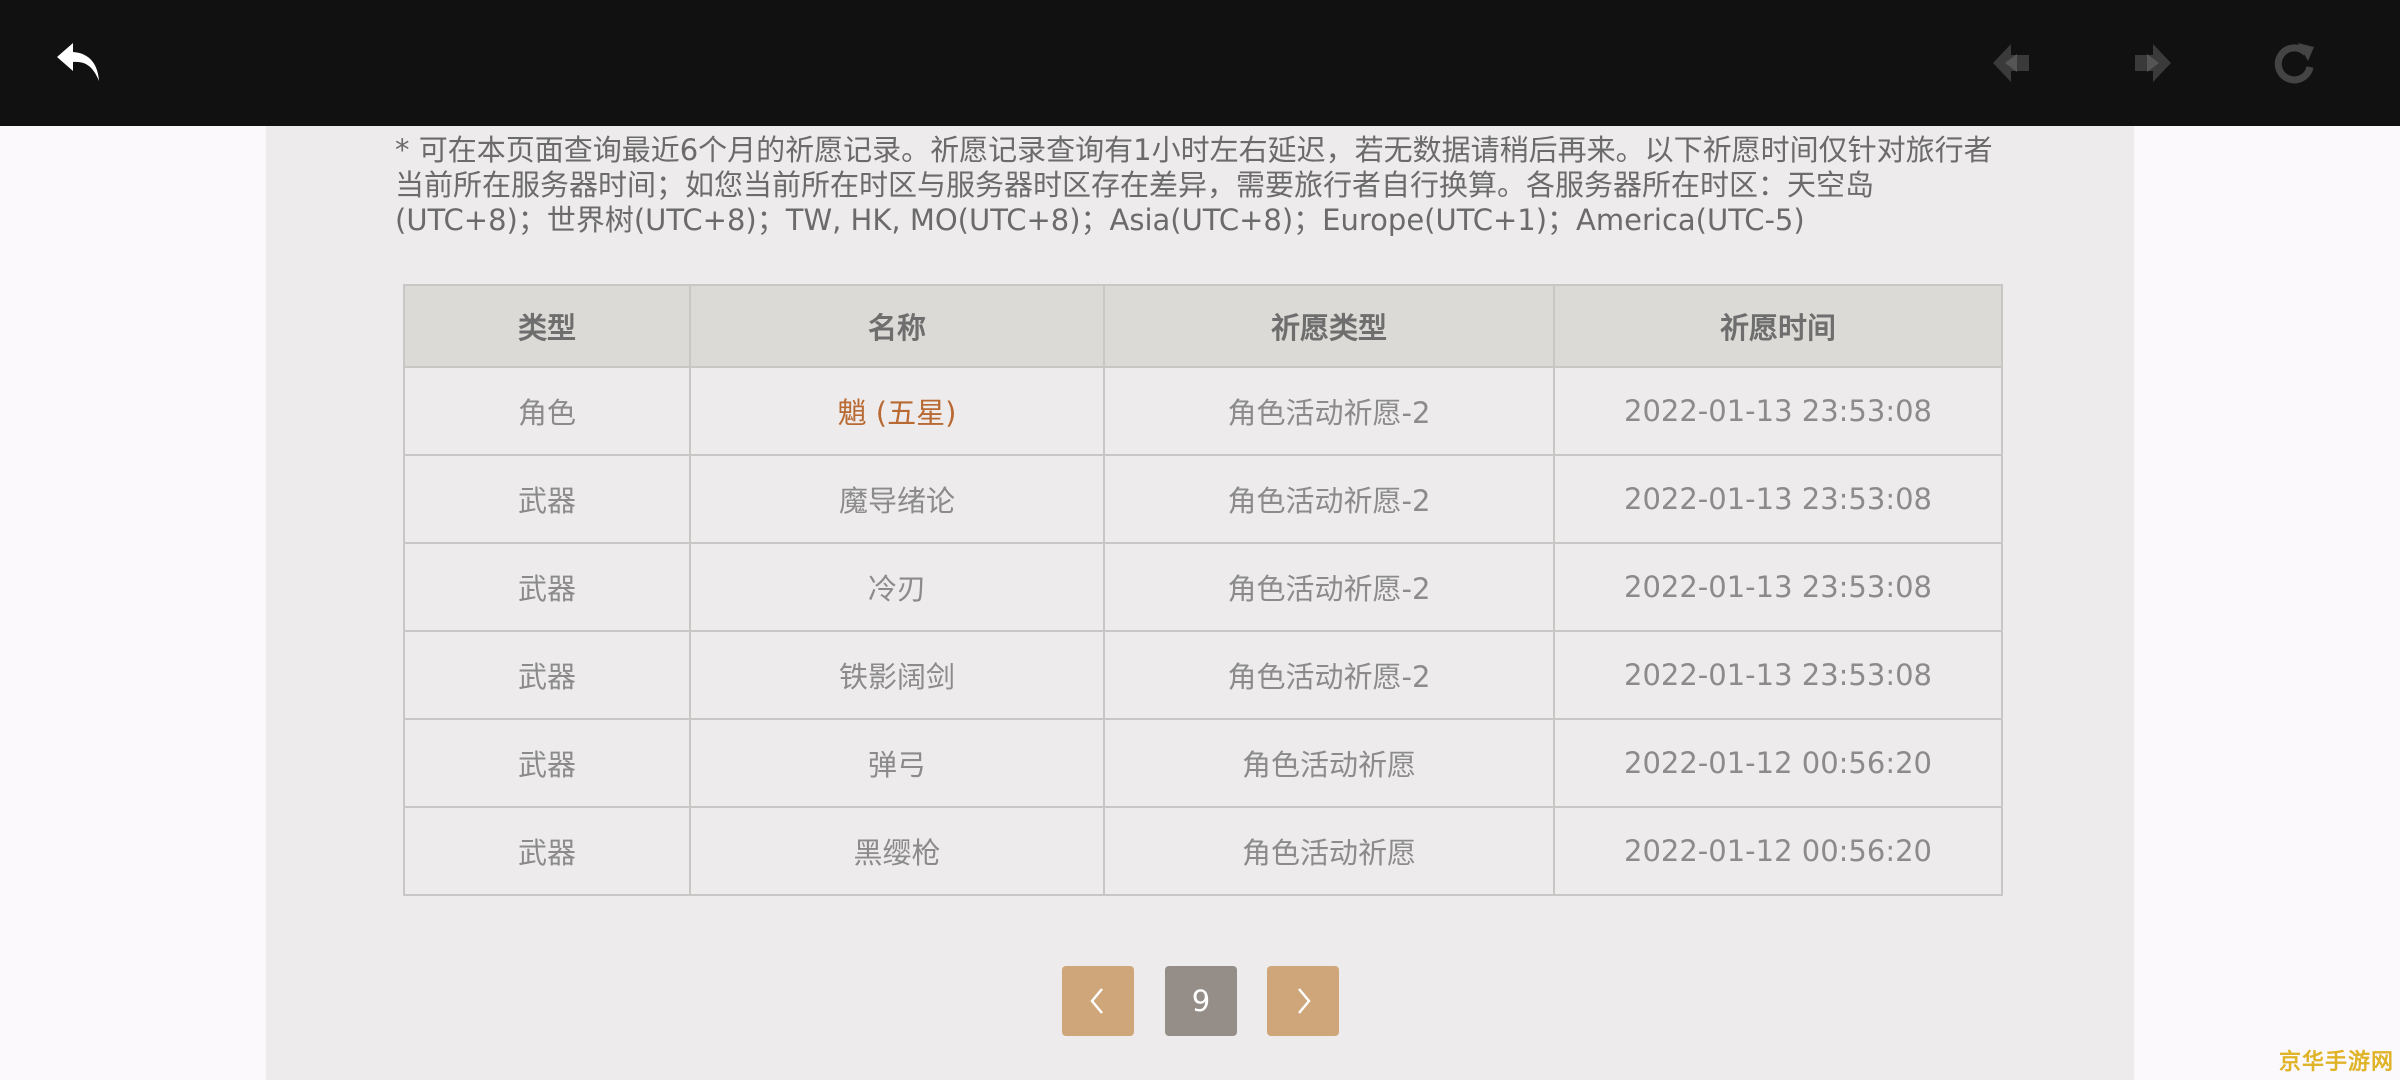 The image size is (2400, 1080). I want to click on cell-name: 弹弓, so click(897, 763).